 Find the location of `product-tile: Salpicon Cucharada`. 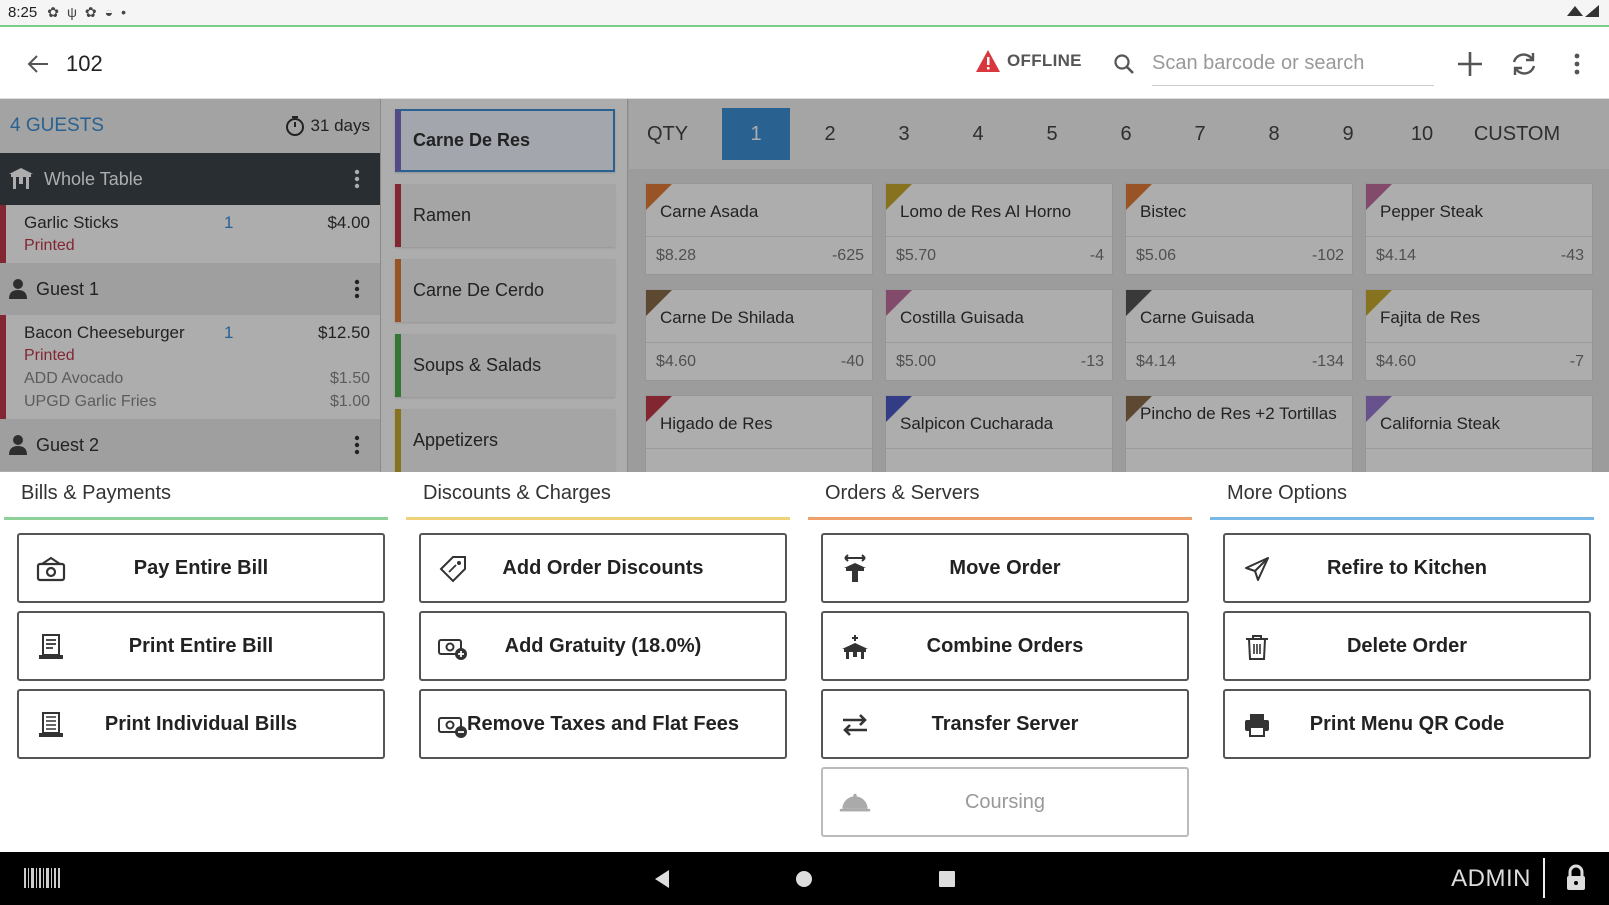

product-tile: Salpicon Cucharada is located at coordinates (999, 433).